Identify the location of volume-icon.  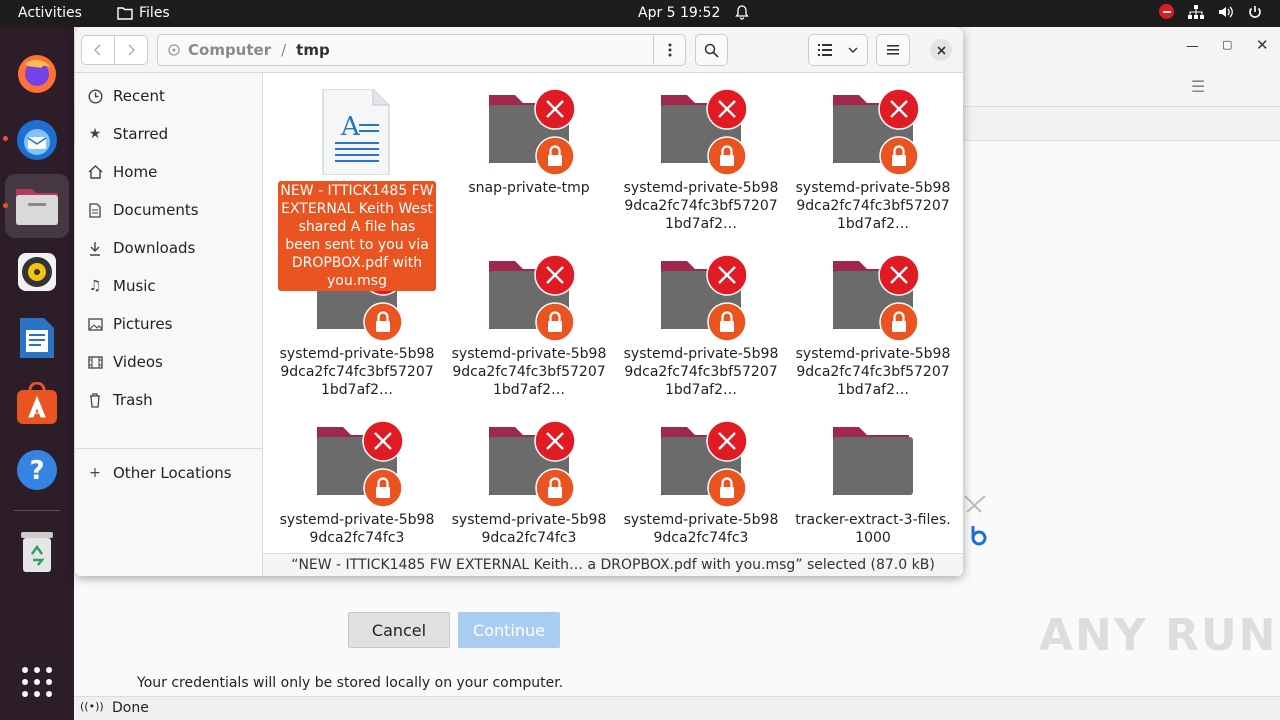
(1226, 11).